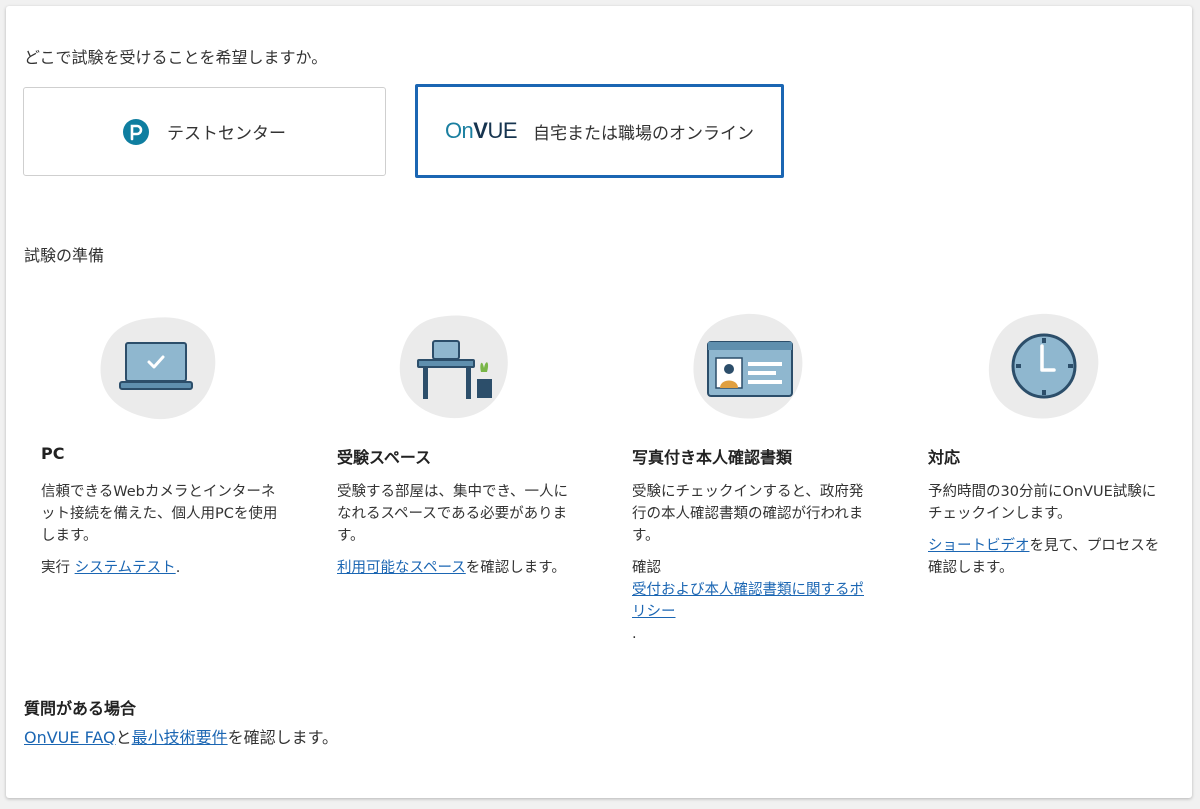 This screenshot has width=1200, height=809. What do you see at coordinates (283, 737) in the screenshot?
I see `faq-post-text: を確認します。` at bounding box center [283, 737].